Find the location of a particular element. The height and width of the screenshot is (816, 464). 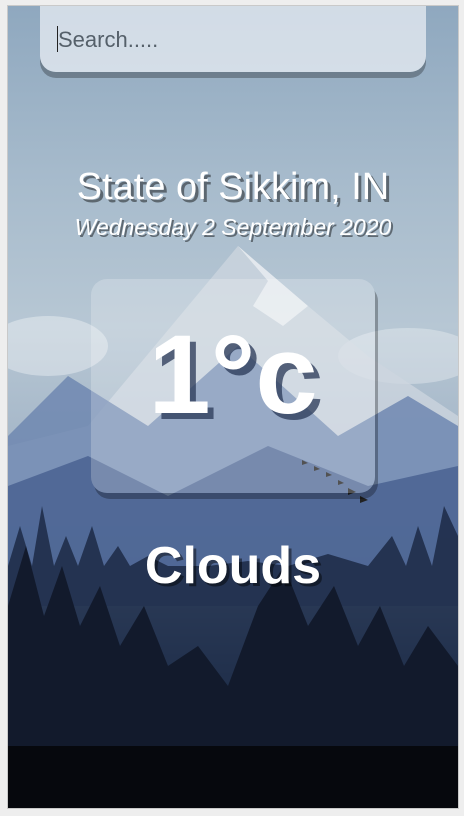

weather-condition: Clouds is located at coordinates (233, 566).